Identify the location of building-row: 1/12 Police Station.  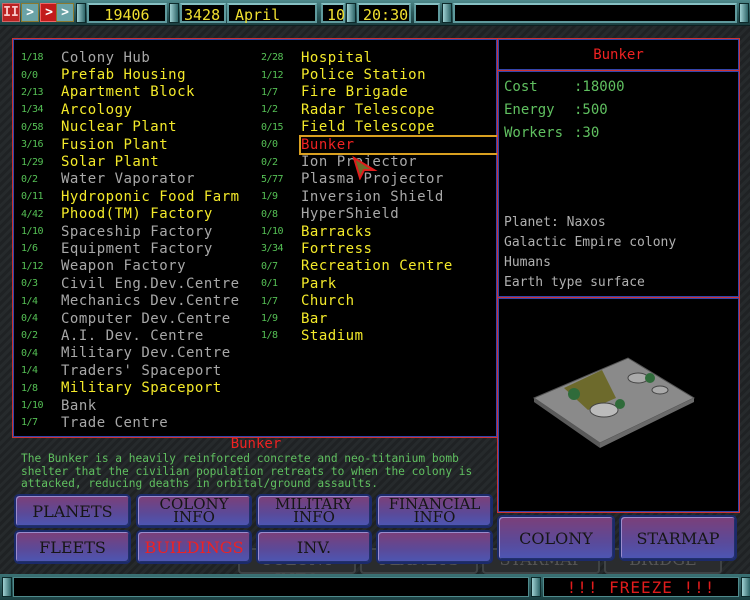
(383, 74).